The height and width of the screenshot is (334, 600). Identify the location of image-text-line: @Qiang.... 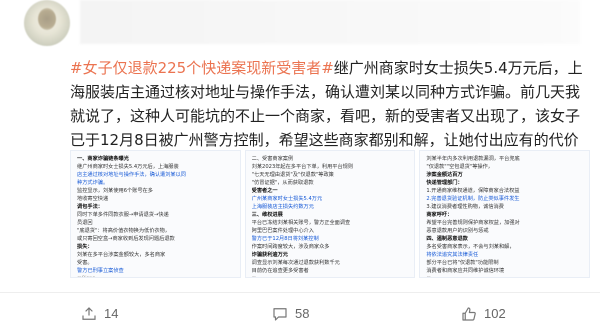
(155, 276).